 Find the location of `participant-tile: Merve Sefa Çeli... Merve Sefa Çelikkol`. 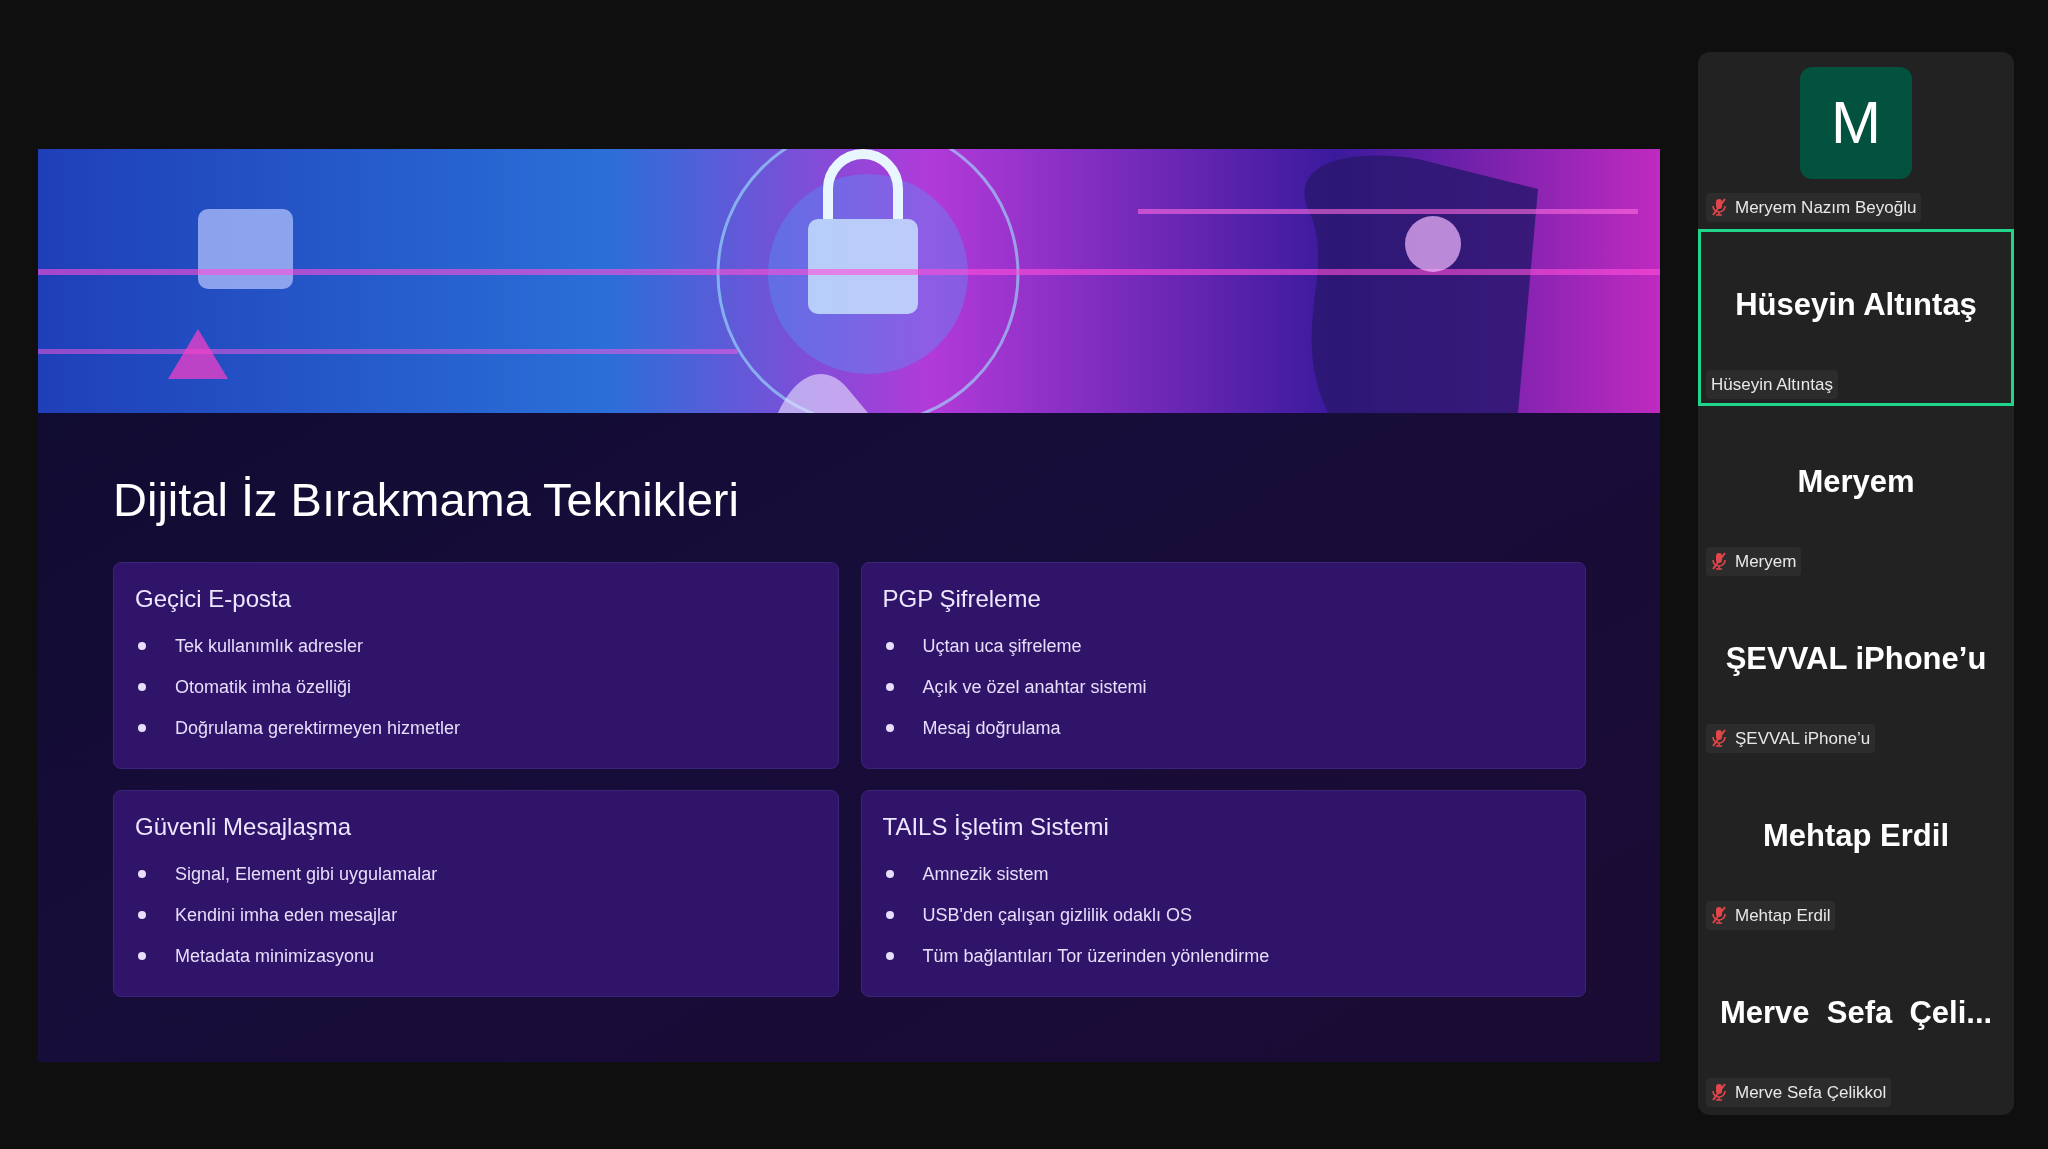

participant-tile: Merve Sefa Çeli... Merve Sefa Çelikkol is located at coordinates (1856, 1025).